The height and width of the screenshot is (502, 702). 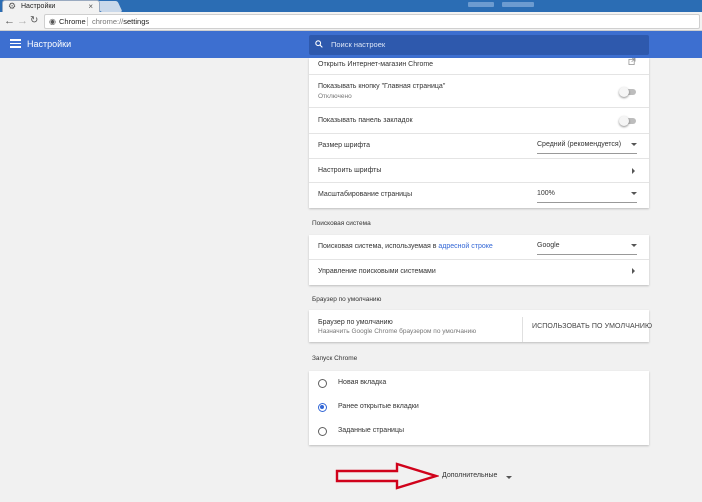 I want to click on url-text: chrome://settings, so click(x=120, y=21).